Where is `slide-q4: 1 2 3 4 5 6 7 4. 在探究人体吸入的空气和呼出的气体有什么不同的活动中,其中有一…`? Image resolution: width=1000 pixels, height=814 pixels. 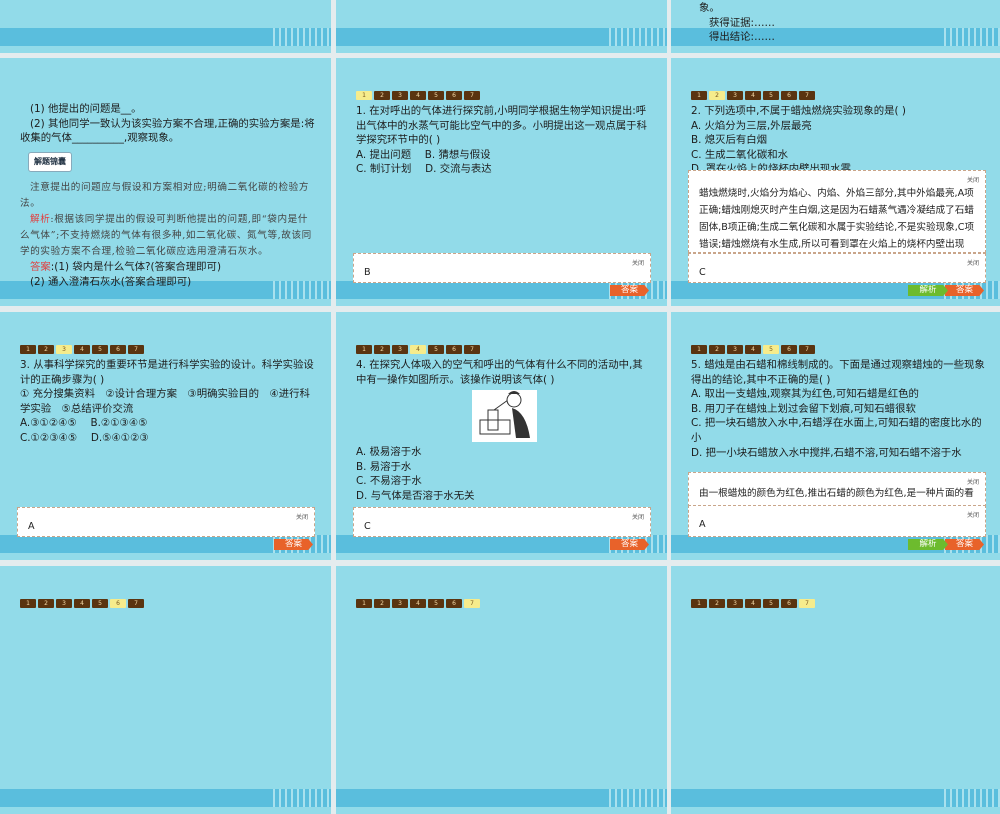 slide-q4: 1 2 3 4 5 6 7 4. 在探究人体吸入的空气和呼出的气体有什么不同的活动中,其中有一… is located at coordinates (501, 436).